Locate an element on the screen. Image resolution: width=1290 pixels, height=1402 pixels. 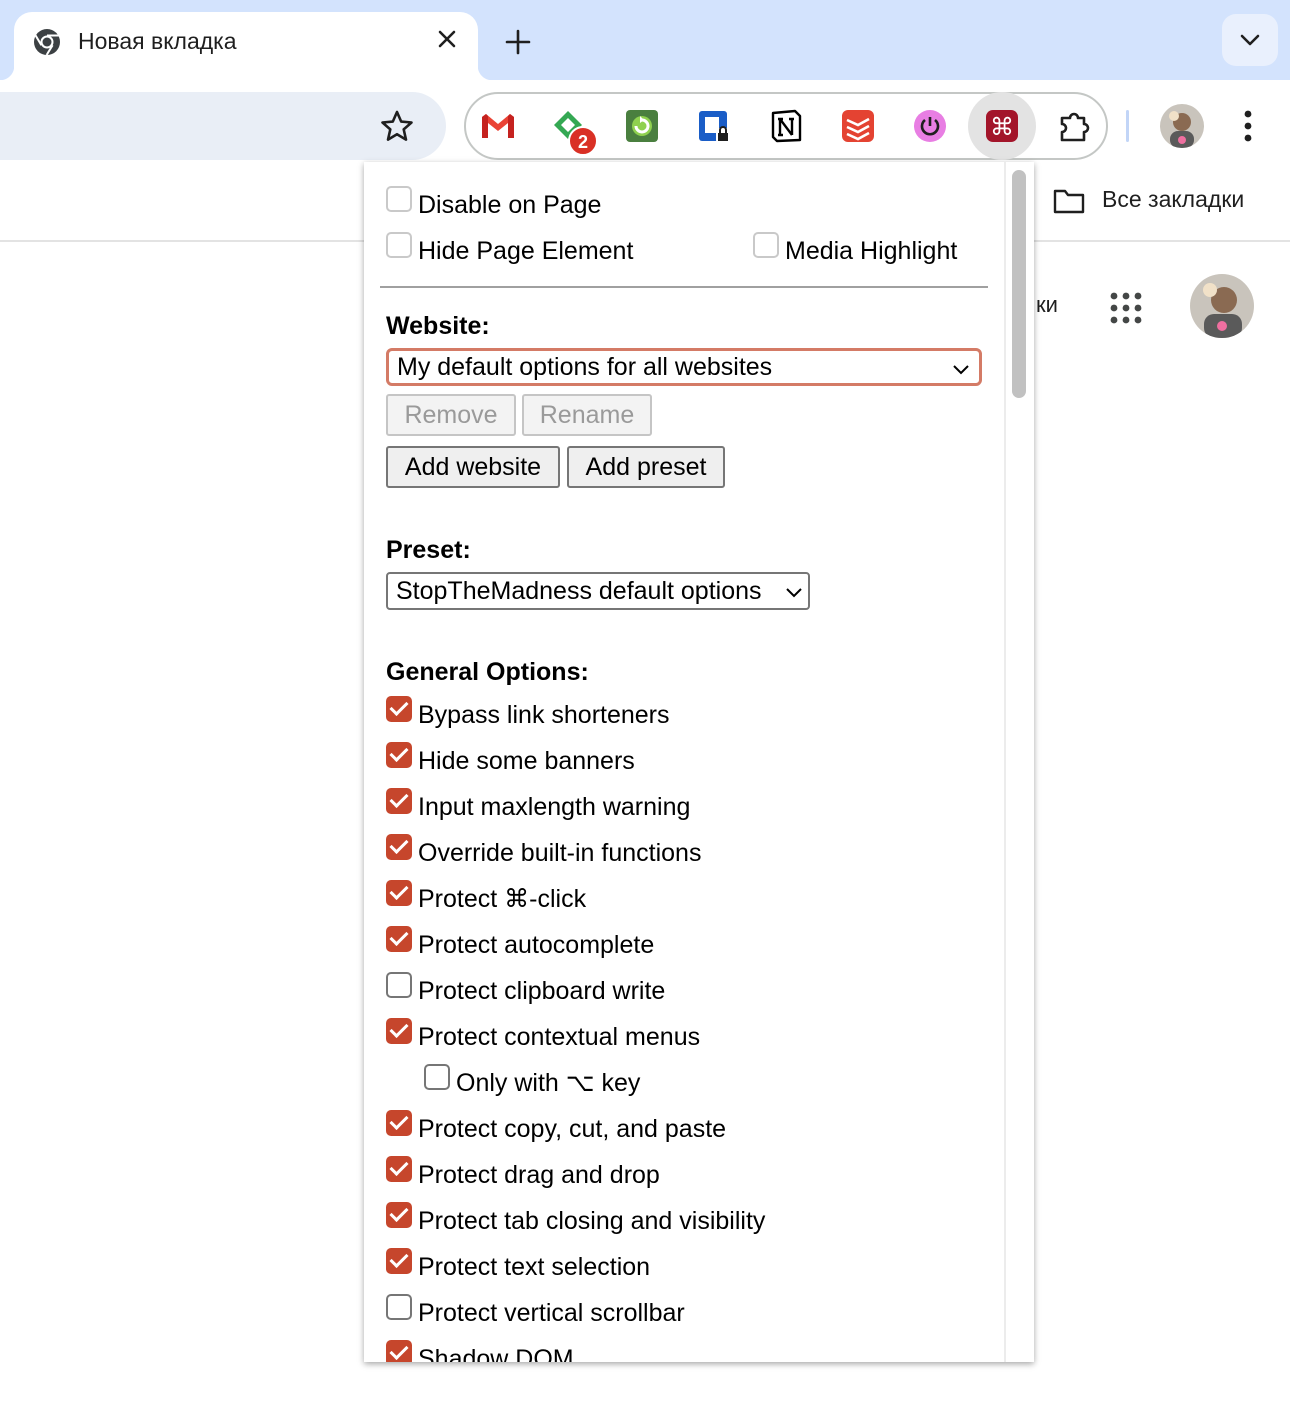
website-select: My default options for all websites is located at coordinates (684, 367).